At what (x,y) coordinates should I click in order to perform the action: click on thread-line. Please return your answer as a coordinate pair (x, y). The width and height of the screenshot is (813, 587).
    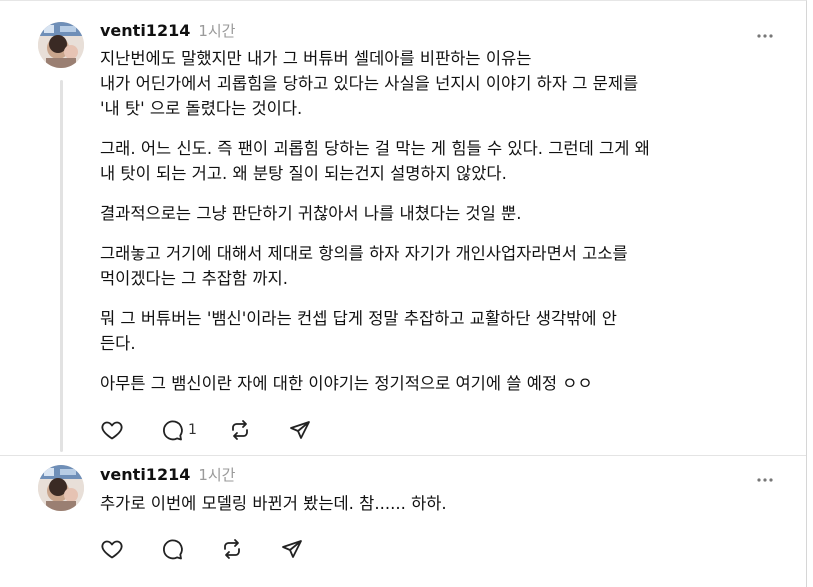
    Looking at the image, I should click on (61, 266).